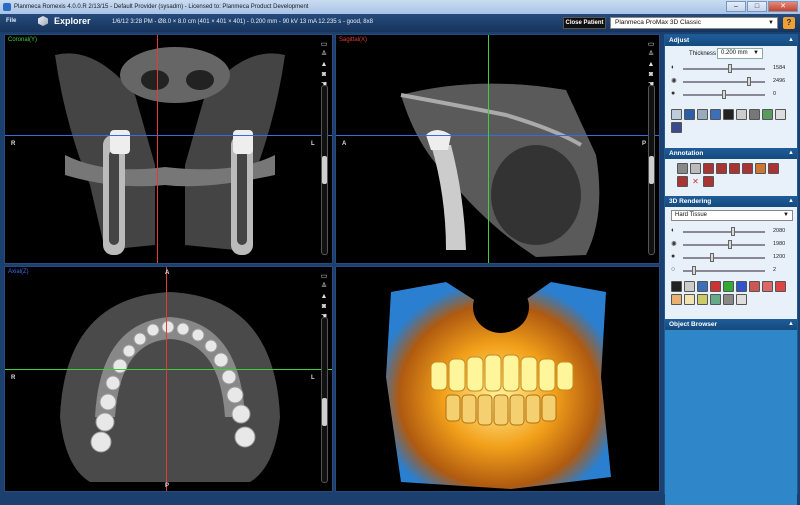  Describe the element at coordinates (728, 114) in the screenshot. I see `invert-icon` at that location.